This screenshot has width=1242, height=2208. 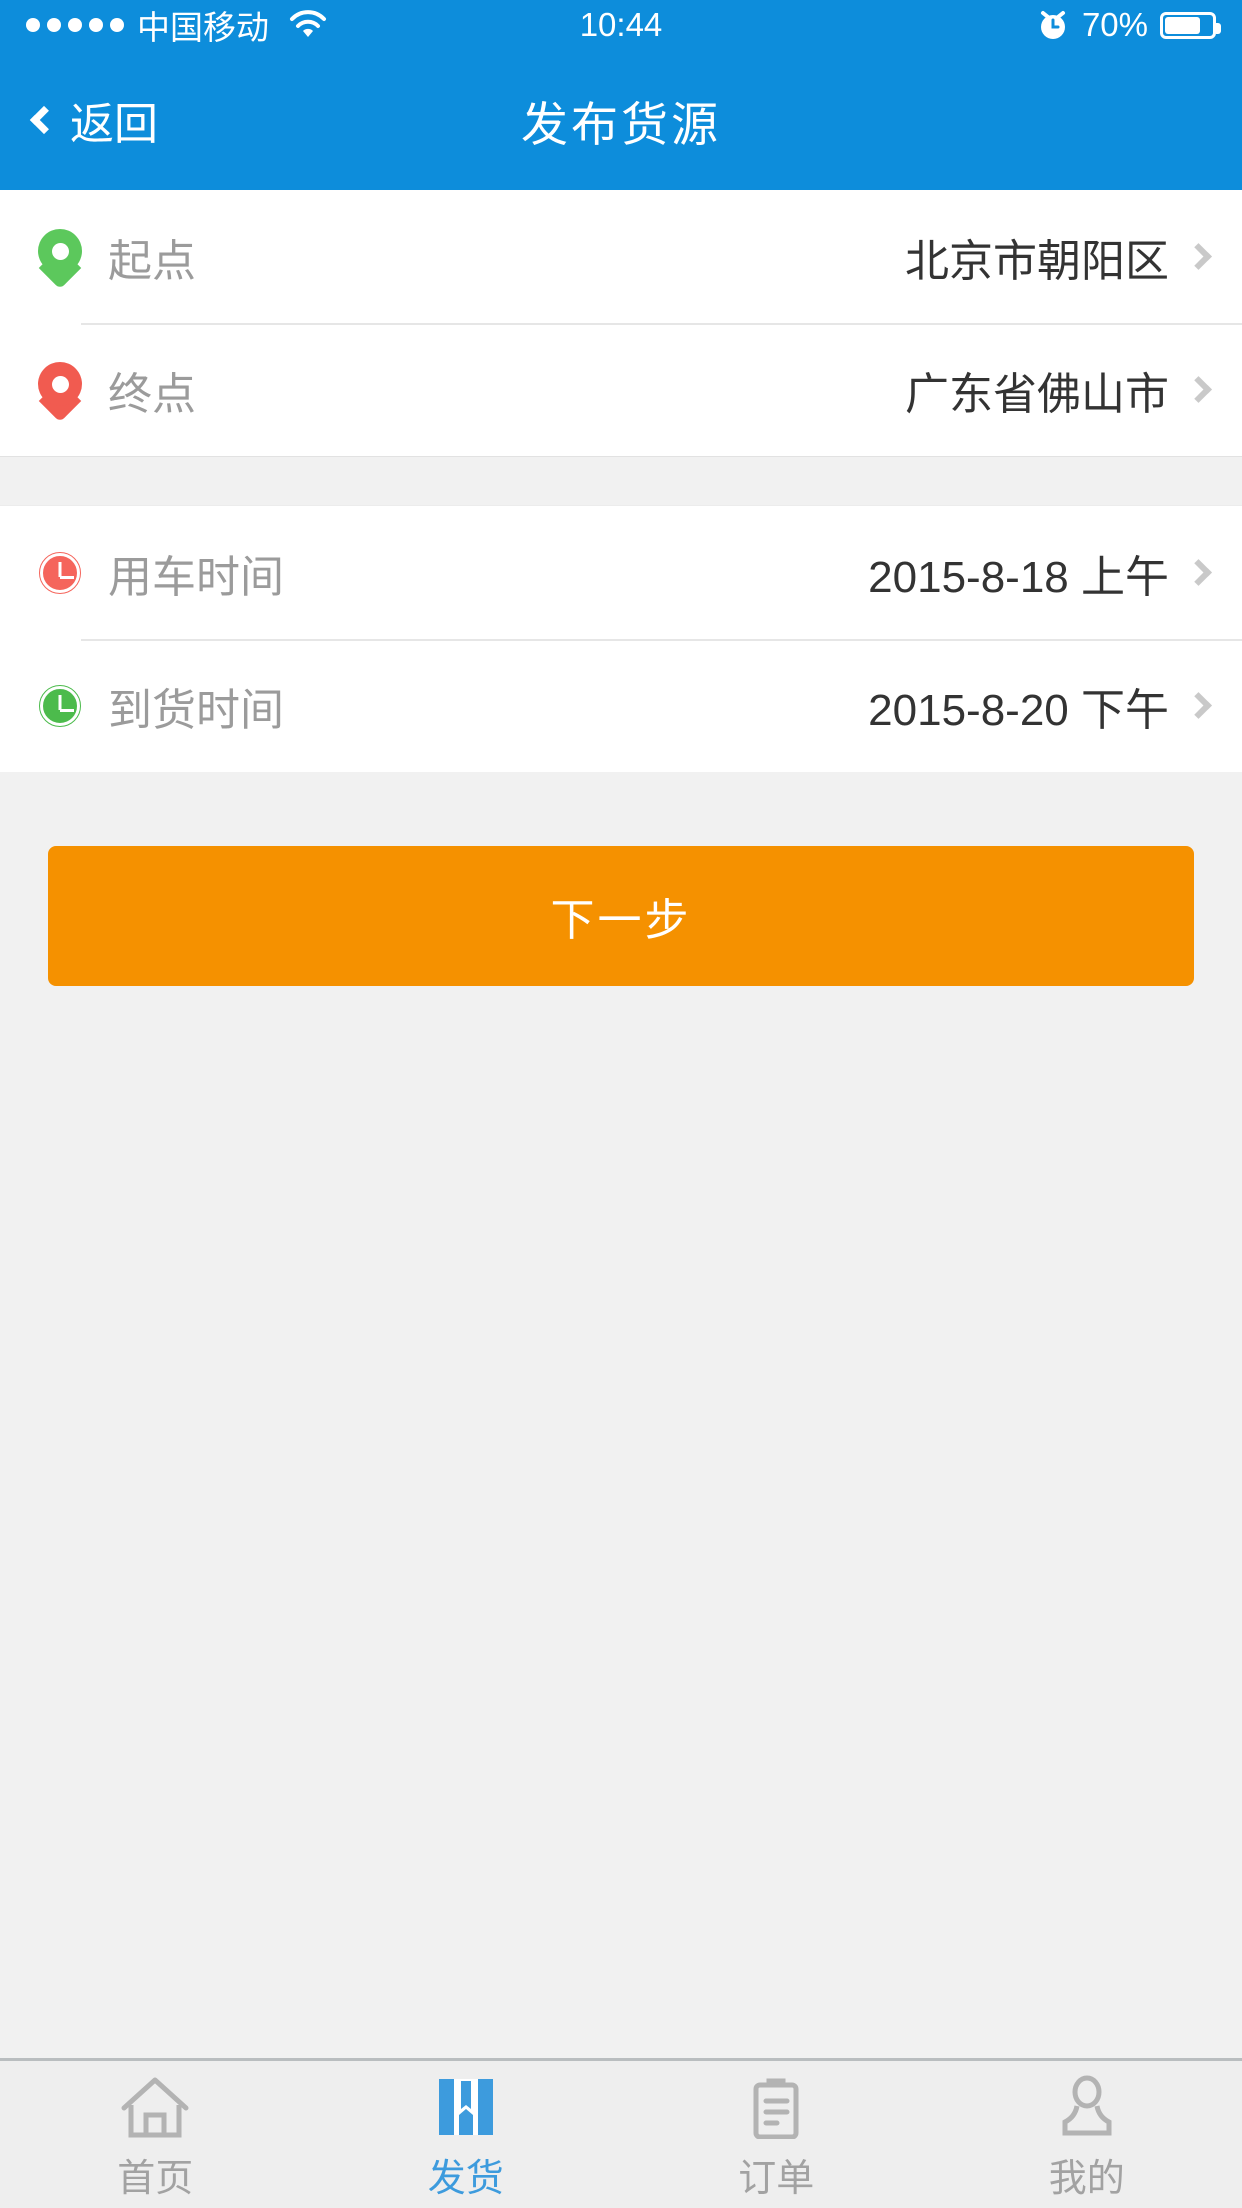 What do you see at coordinates (1037, 394) in the screenshot?
I see `destination-value: 广东省佛山市` at bounding box center [1037, 394].